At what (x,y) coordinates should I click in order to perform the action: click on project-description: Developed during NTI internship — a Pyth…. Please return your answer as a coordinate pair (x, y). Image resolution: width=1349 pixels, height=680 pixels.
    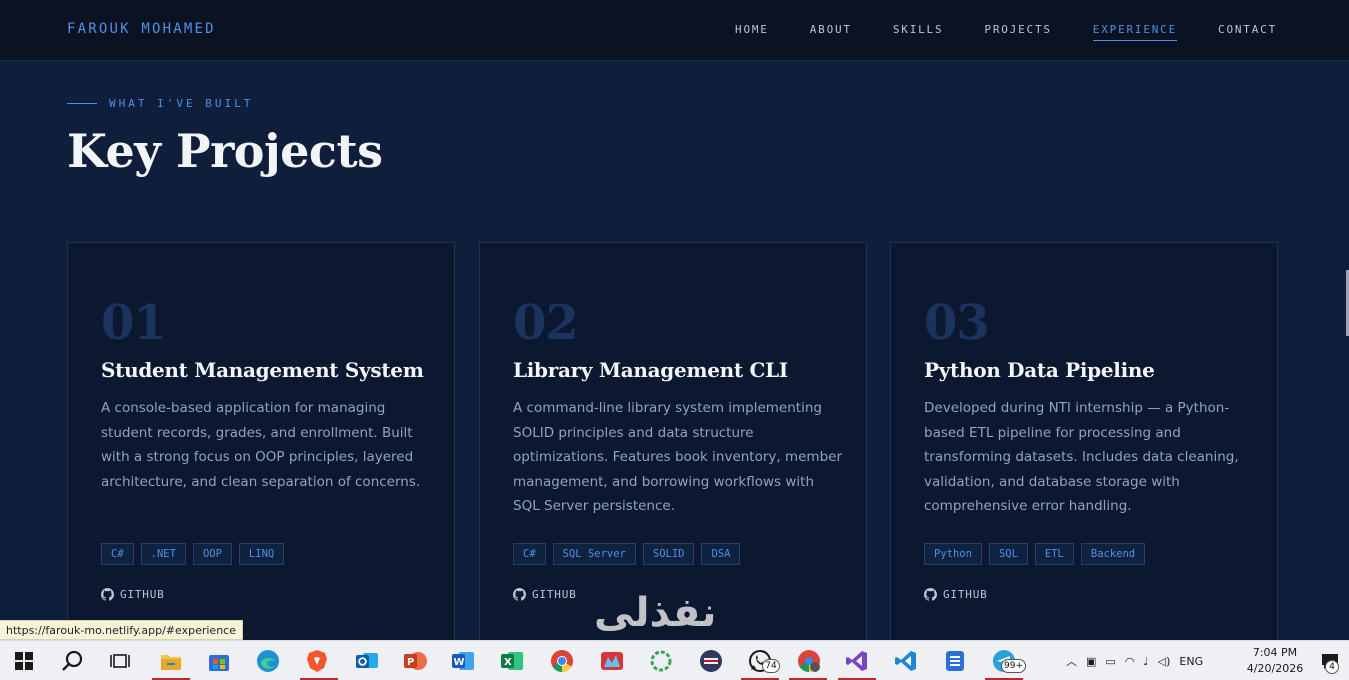
    Looking at the image, I should click on (1081, 457).